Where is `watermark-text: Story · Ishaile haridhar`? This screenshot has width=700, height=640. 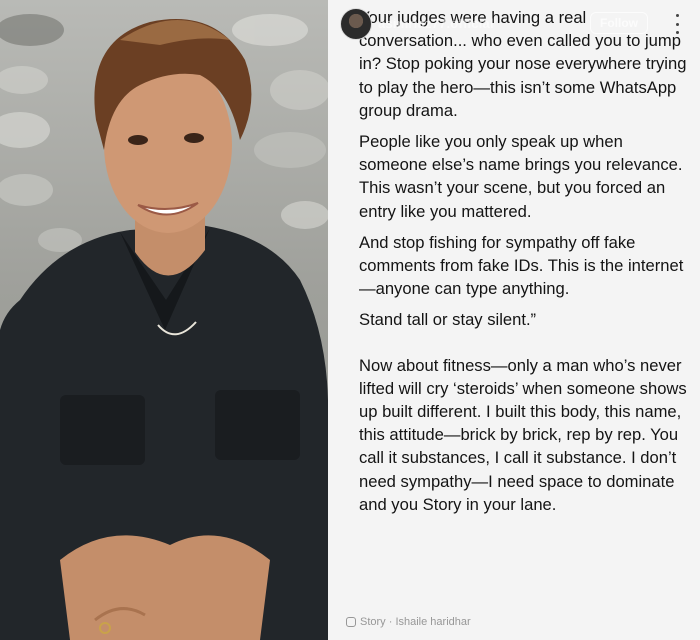 watermark-text: Story · Ishaile haridhar is located at coordinates (415, 622).